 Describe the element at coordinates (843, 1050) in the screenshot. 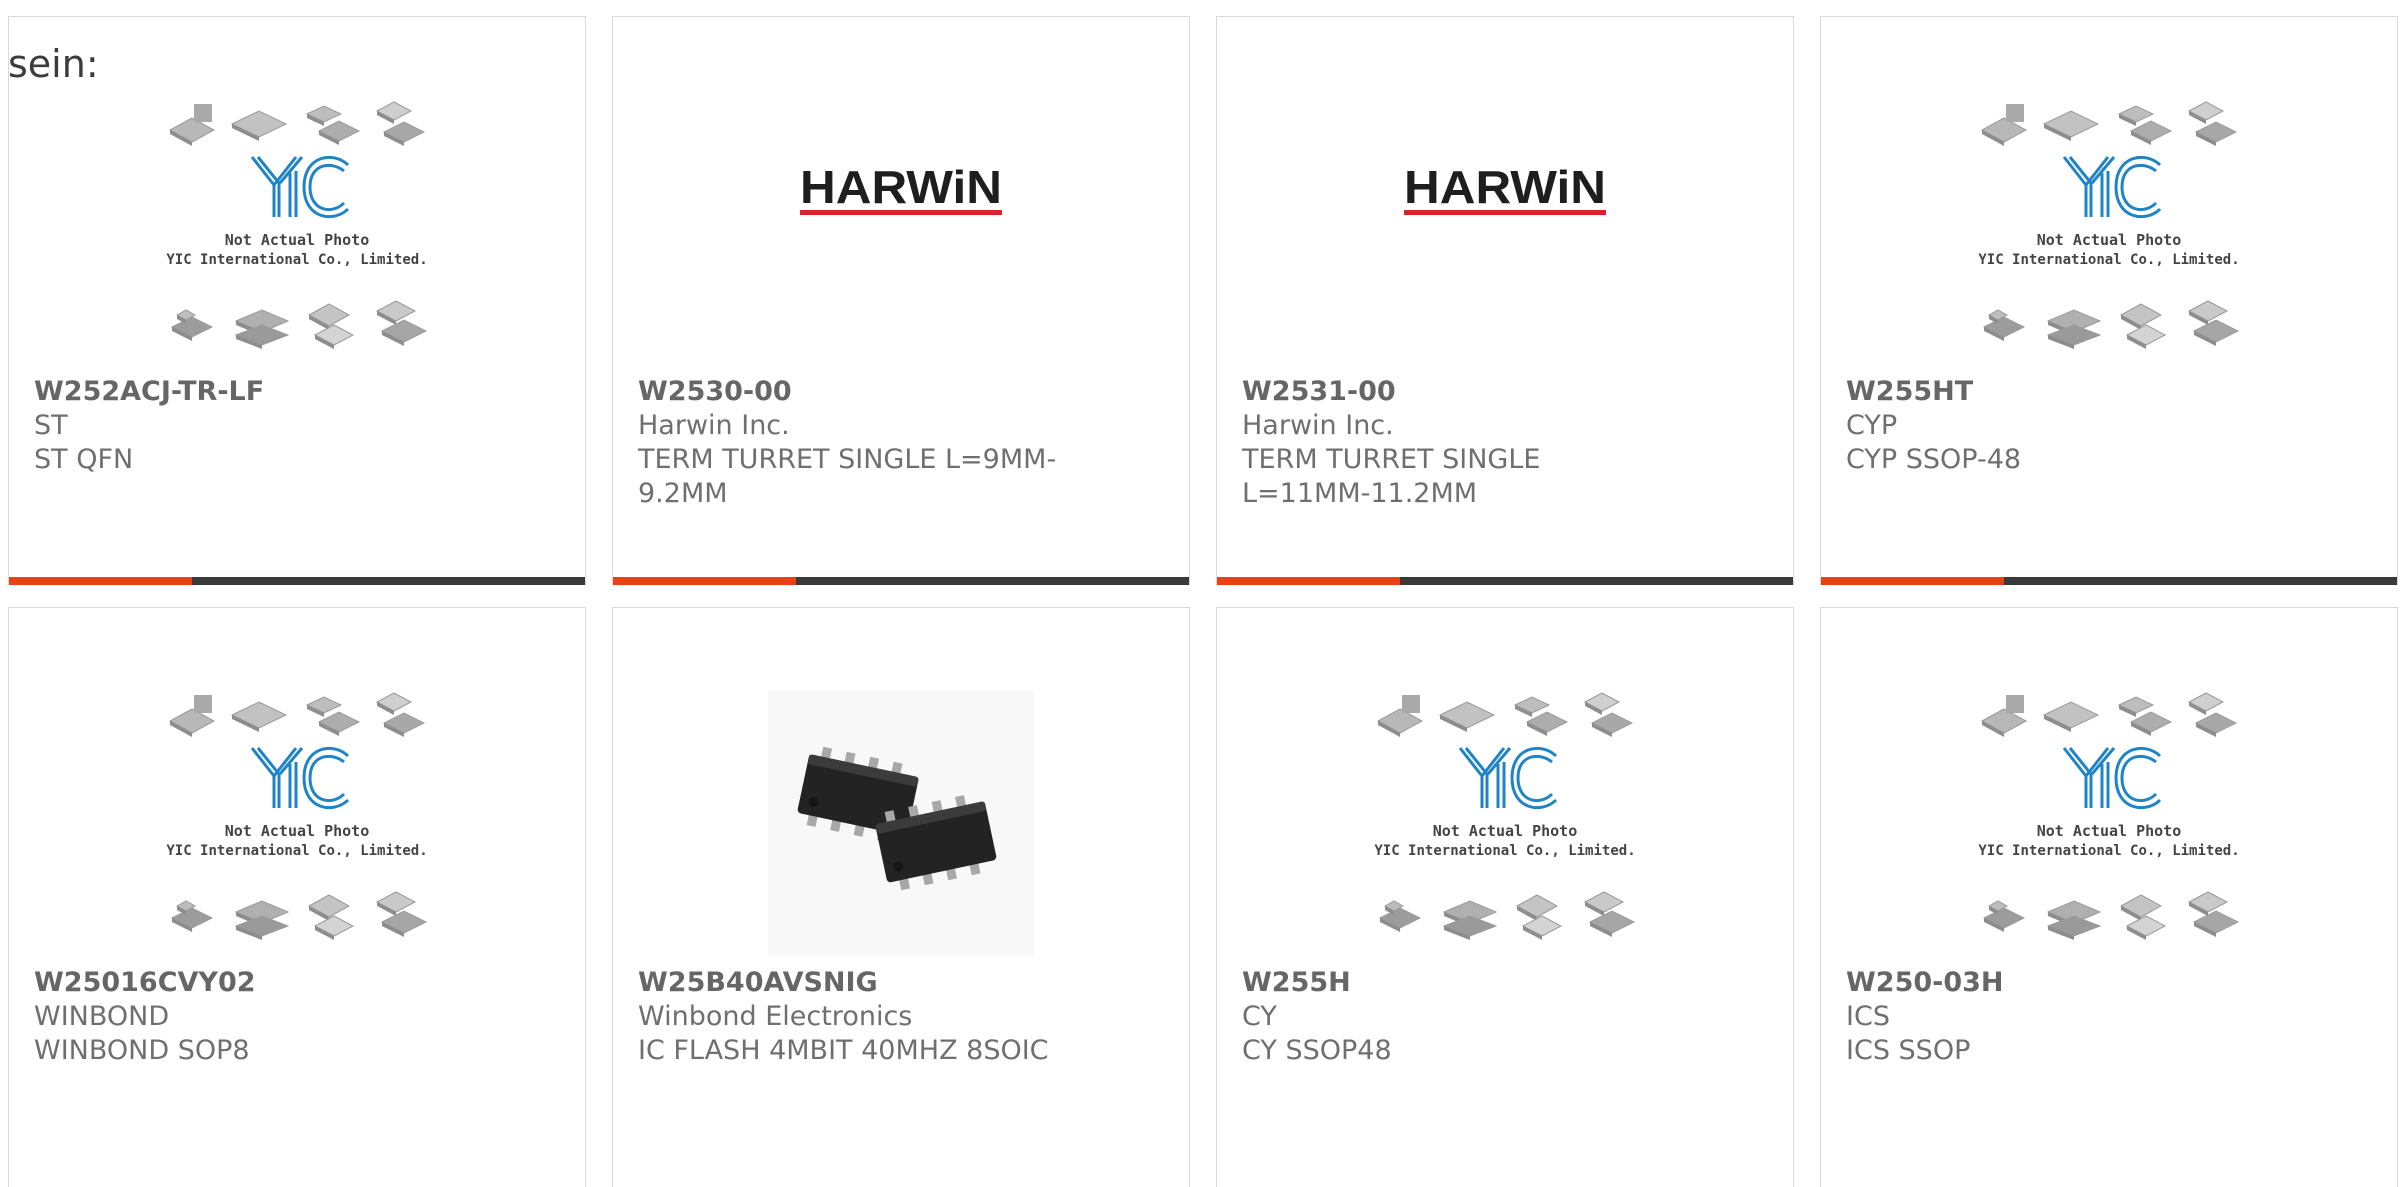

I see `description: IC FLASH 4MBIT 40MHZ 8SOIC` at that location.